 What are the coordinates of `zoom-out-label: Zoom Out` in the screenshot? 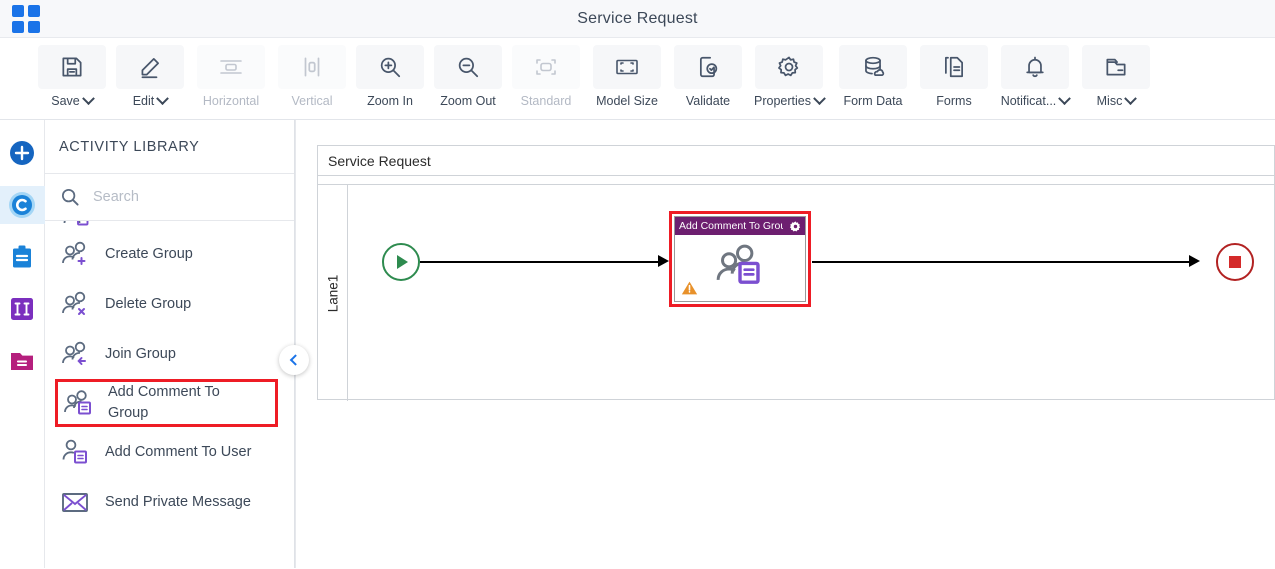 It's located at (468, 101).